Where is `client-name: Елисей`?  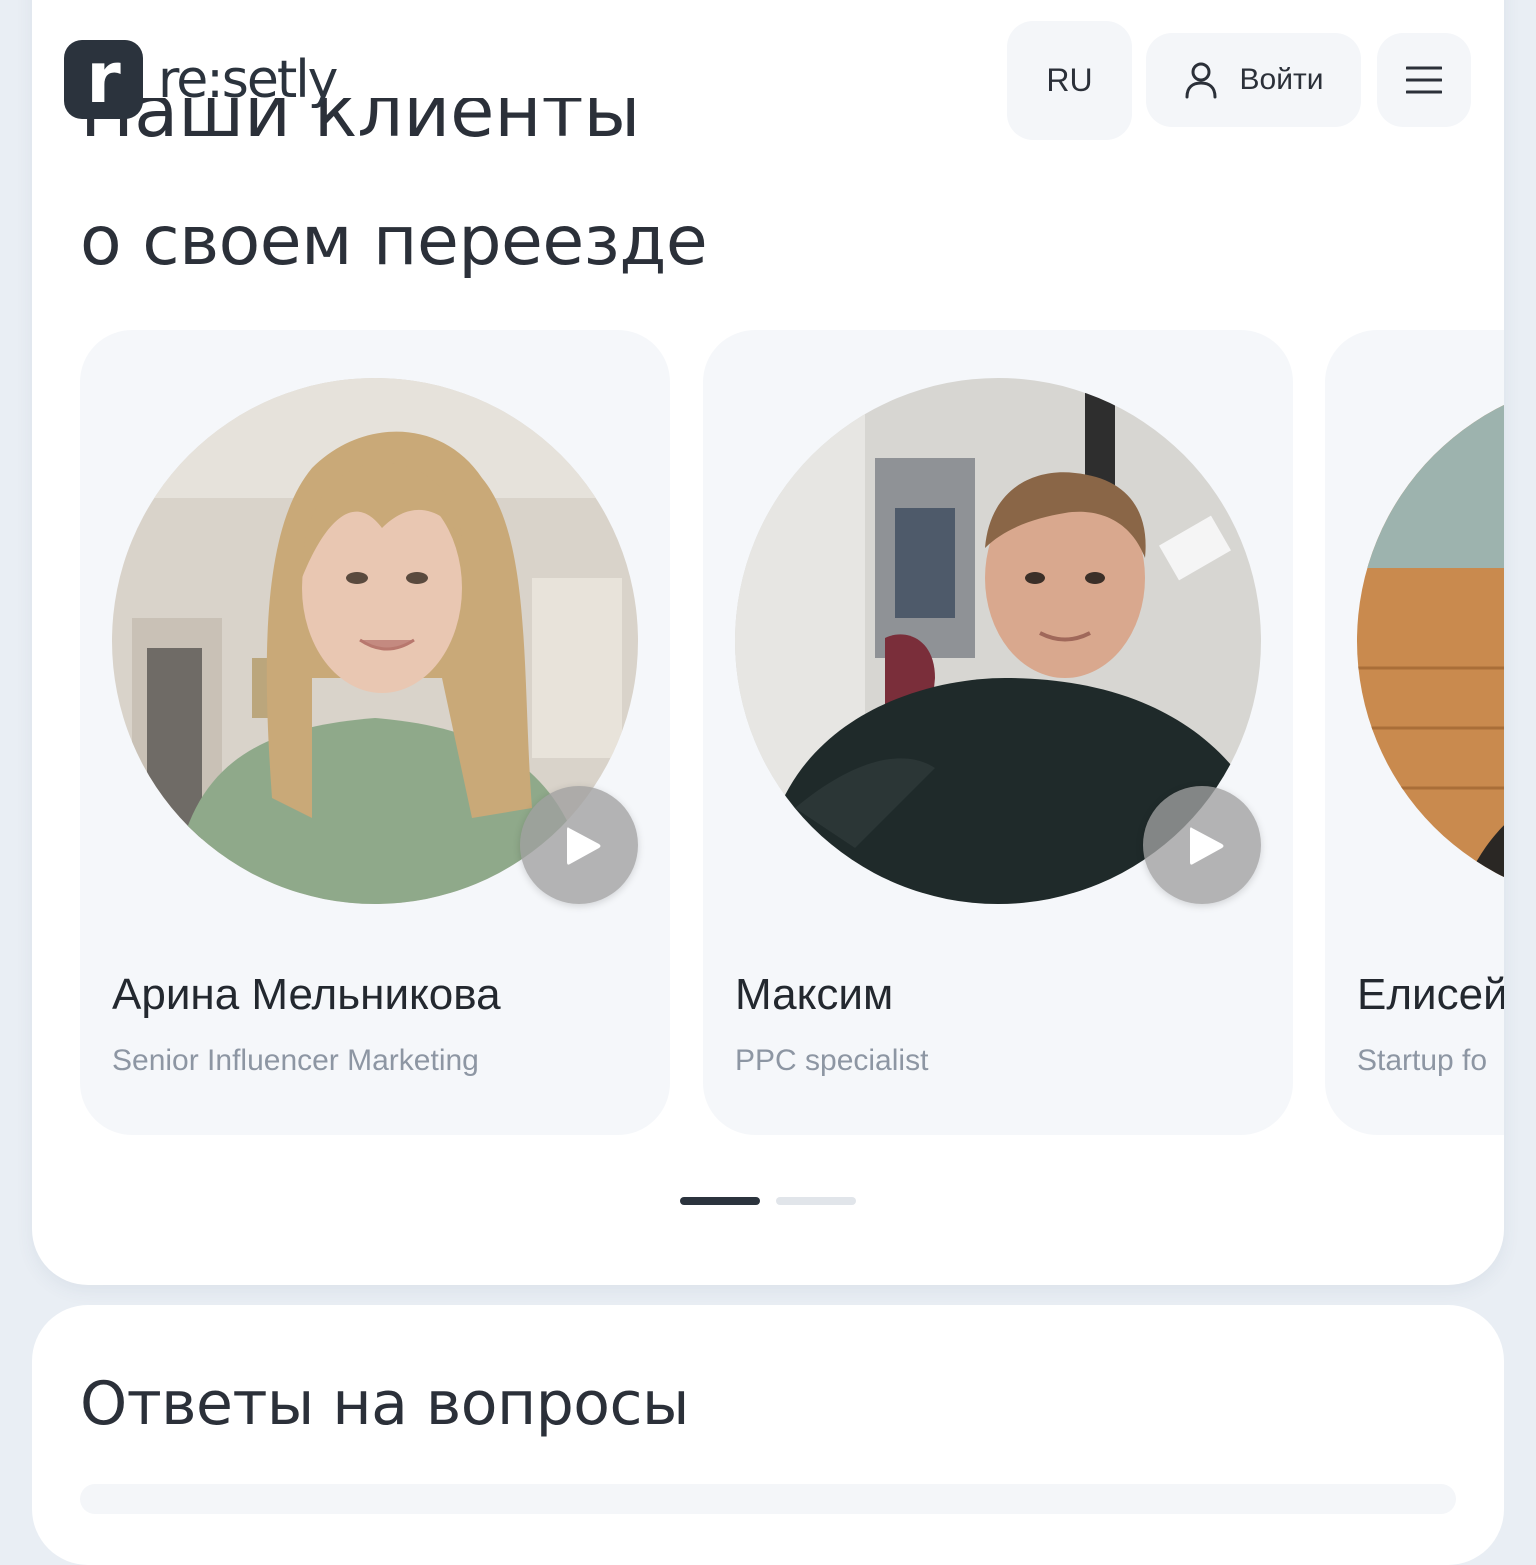
client-name: Елисей is located at coordinates (1430, 994).